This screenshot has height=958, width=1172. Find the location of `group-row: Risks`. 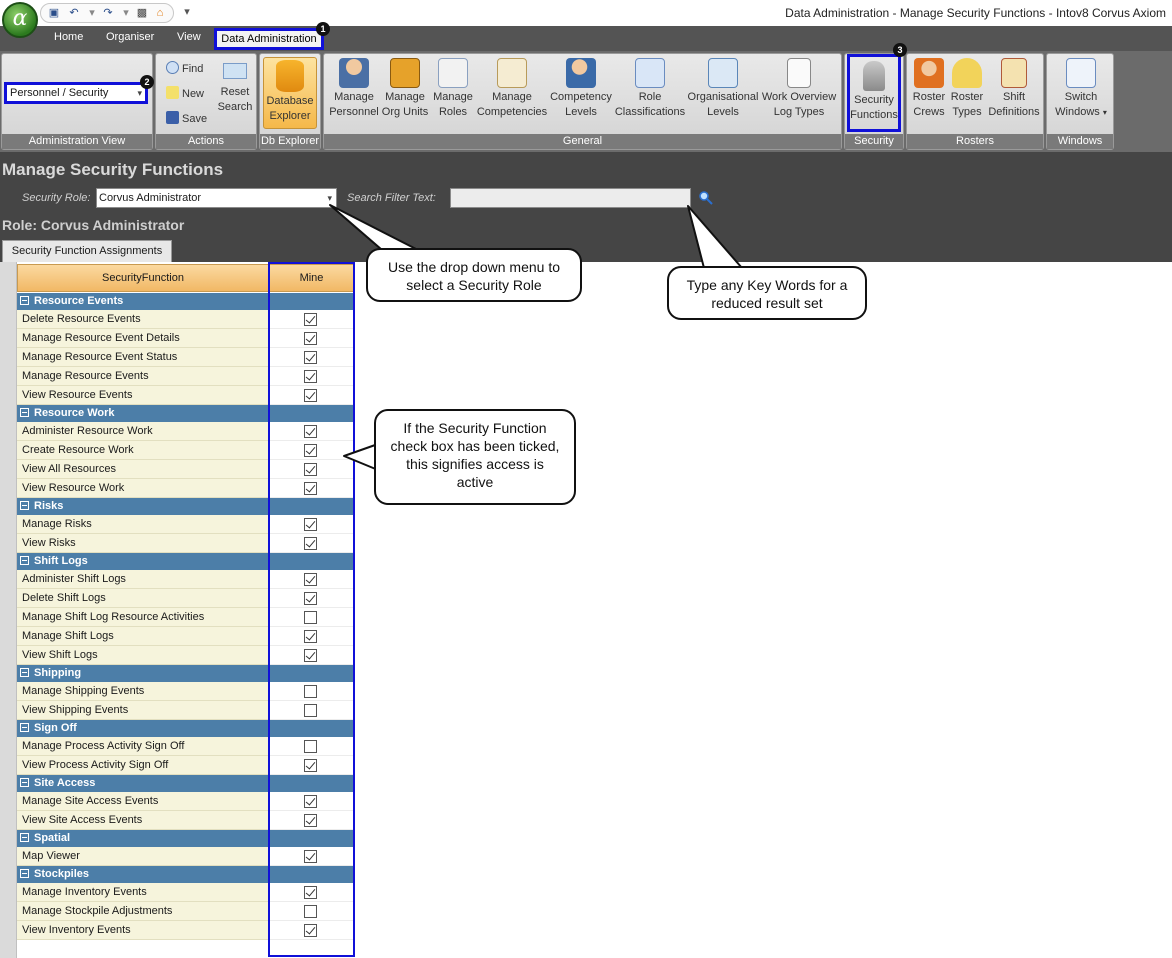

group-row: Risks is located at coordinates (185, 506).